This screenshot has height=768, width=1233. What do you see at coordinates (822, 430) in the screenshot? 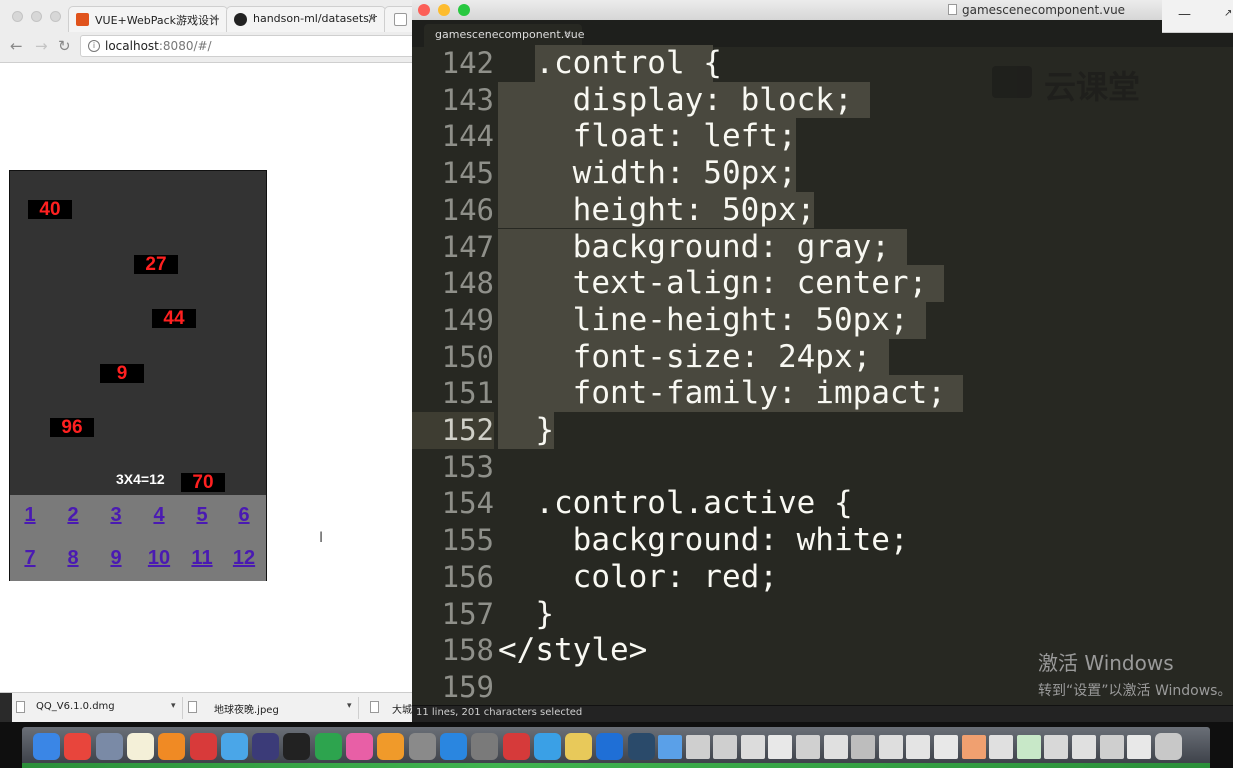
I see `code-line: 152 }` at bounding box center [822, 430].